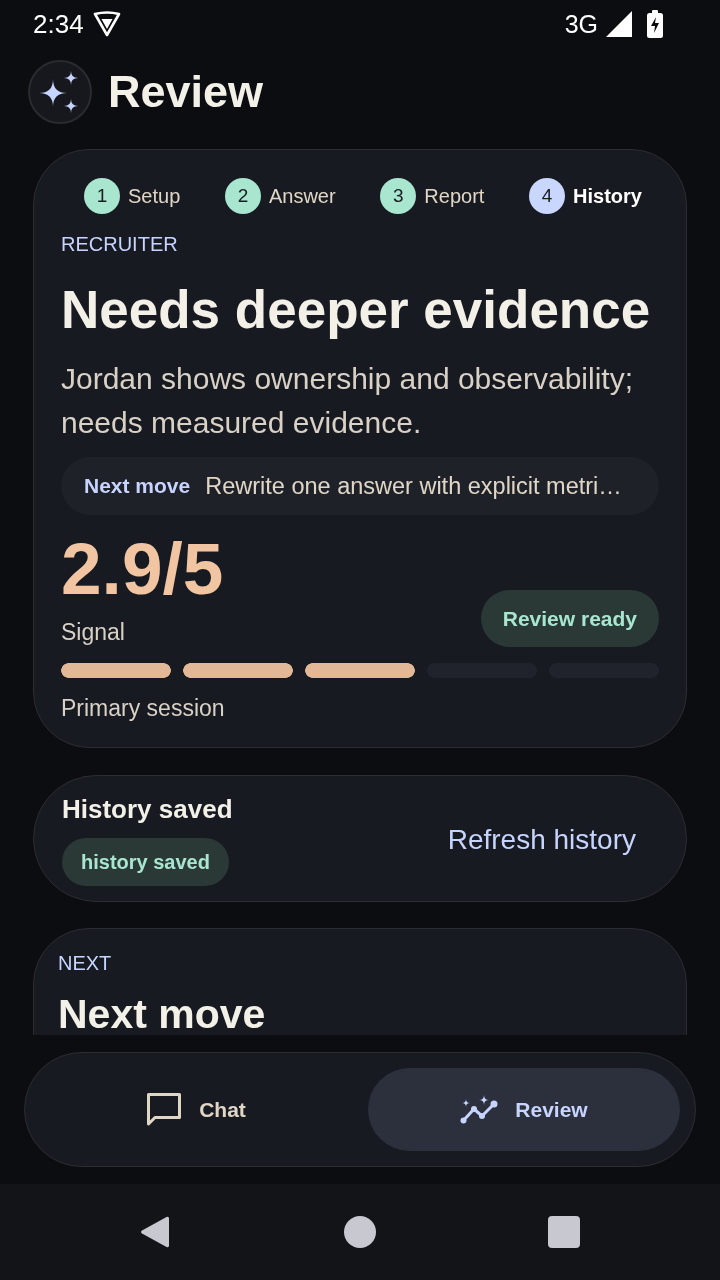 The width and height of the screenshot is (720, 1280). Describe the element at coordinates (541, 840) in the screenshot. I see `refresh-history-button: Refresh history` at that location.